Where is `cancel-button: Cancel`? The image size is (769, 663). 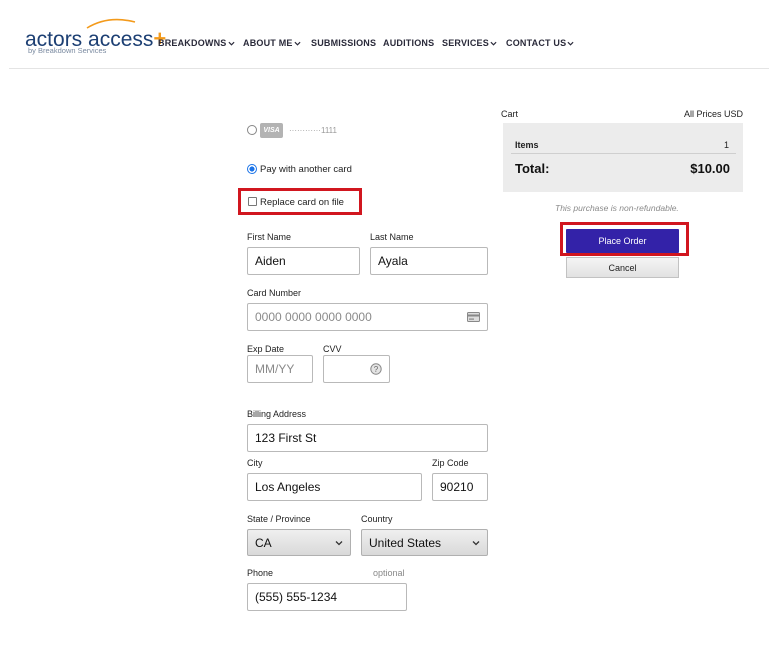
cancel-button: Cancel is located at coordinates (622, 267).